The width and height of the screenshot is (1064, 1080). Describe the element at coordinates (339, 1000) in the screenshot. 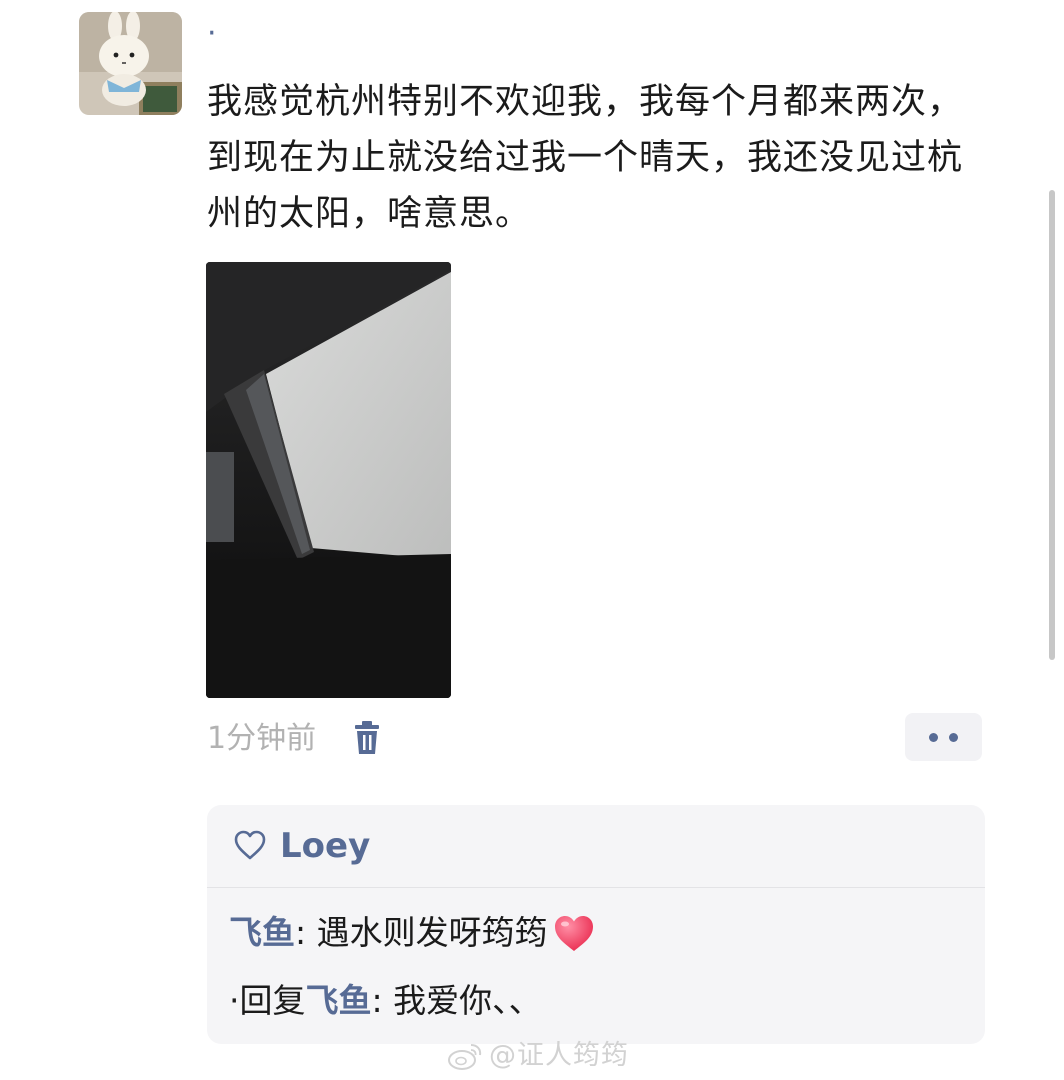

I see `reply-target: 飞鱼` at that location.